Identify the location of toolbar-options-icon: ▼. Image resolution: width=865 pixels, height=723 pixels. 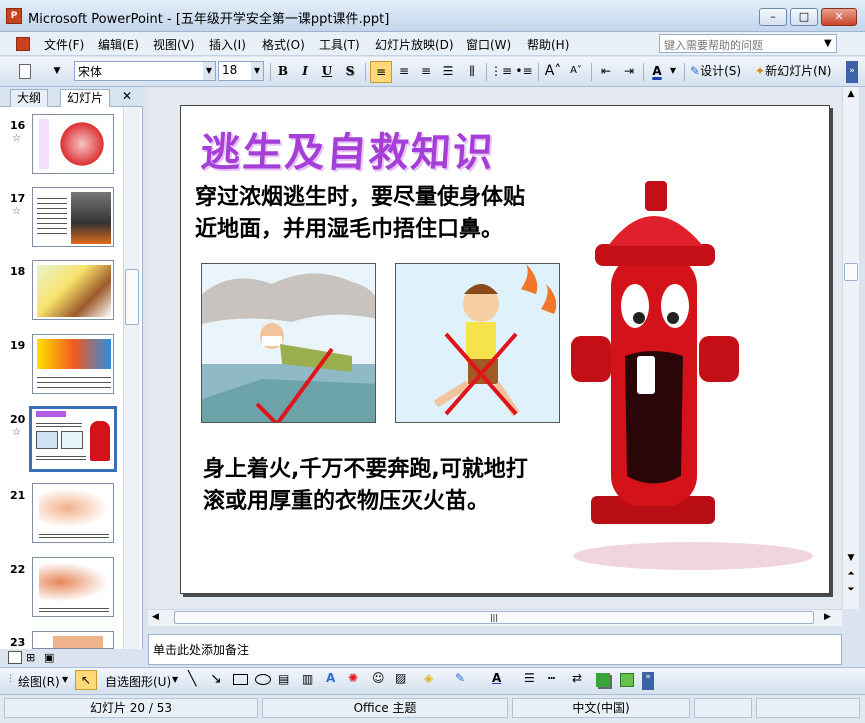
(57, 72).